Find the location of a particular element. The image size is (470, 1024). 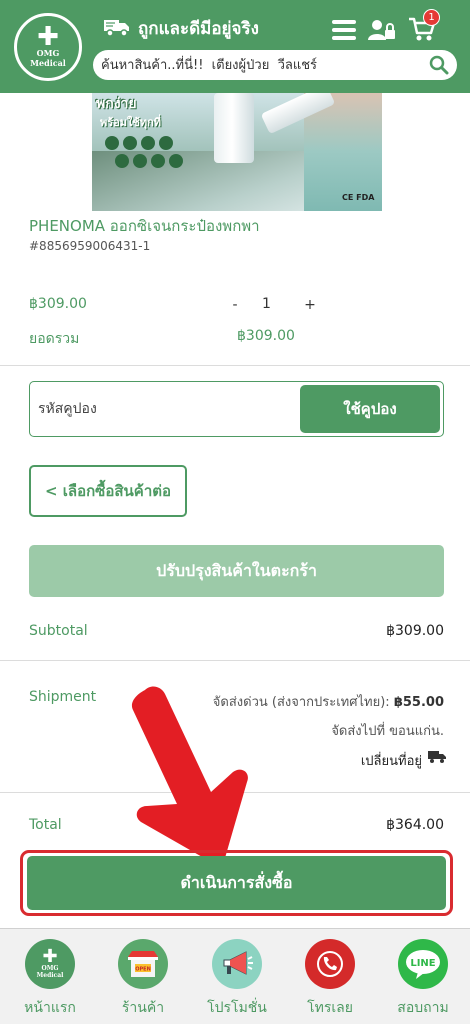

quantity-decrease-button: - is located at coordinates (235, 305).